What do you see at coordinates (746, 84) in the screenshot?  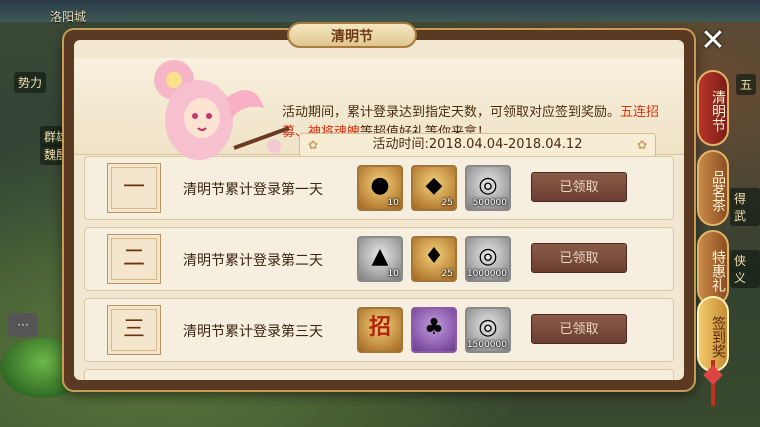 I see `bg-right-text-1: 五` at bounding box center [746, 84].